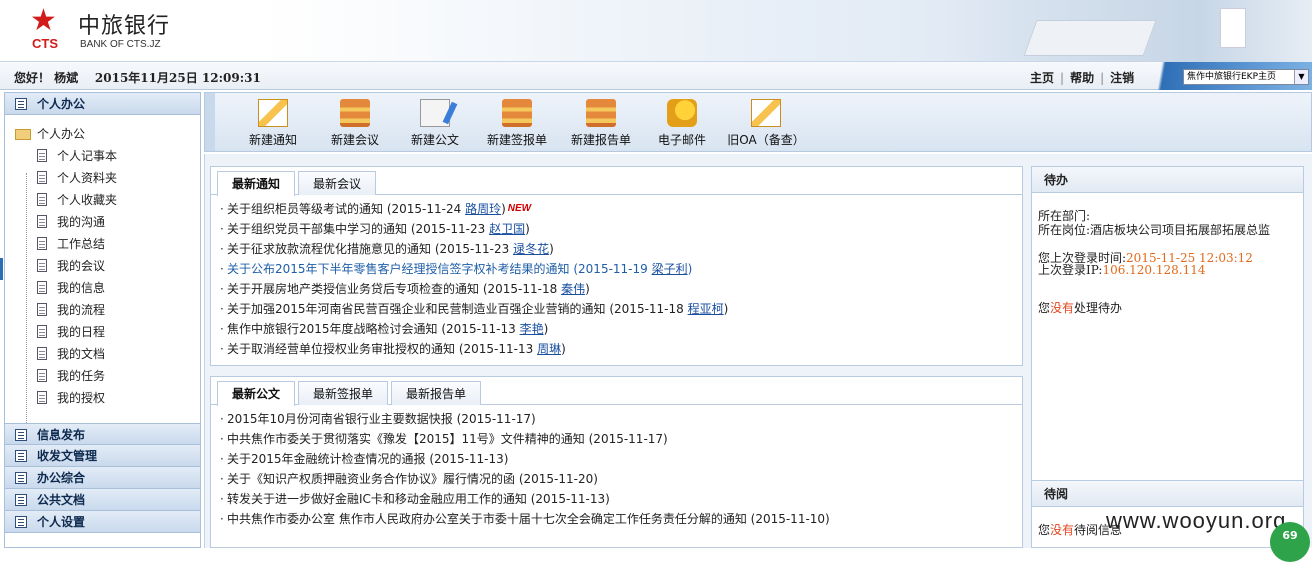 The image size is (1312, 562). Describe the element at coordinates (102, 500) in the screenshot. I see `sidebar-section-public-docs: 公共文档` at that location.